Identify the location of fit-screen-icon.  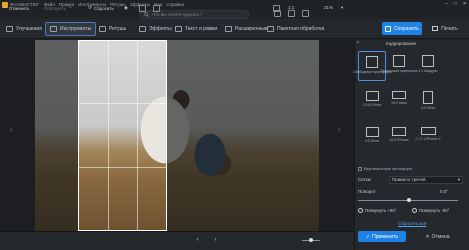
(276, 8).